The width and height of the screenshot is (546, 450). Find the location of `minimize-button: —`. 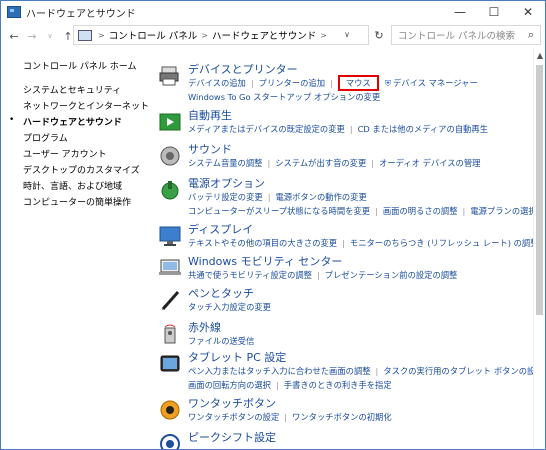

minimize-button: — is located at coordinates (460, 12).